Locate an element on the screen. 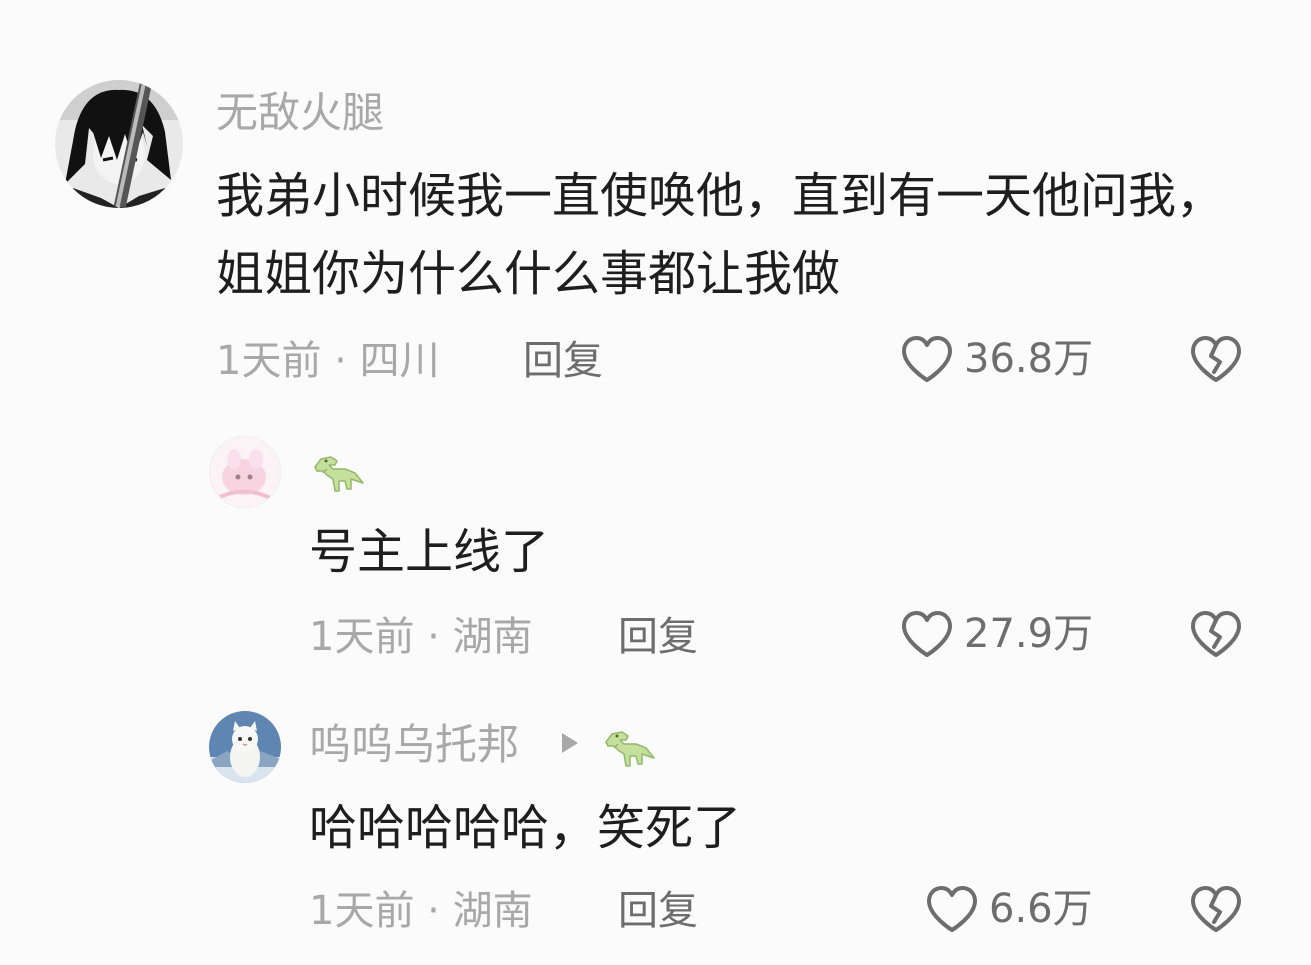  like-button: 27.9万 is located at coordinates (996, 634).